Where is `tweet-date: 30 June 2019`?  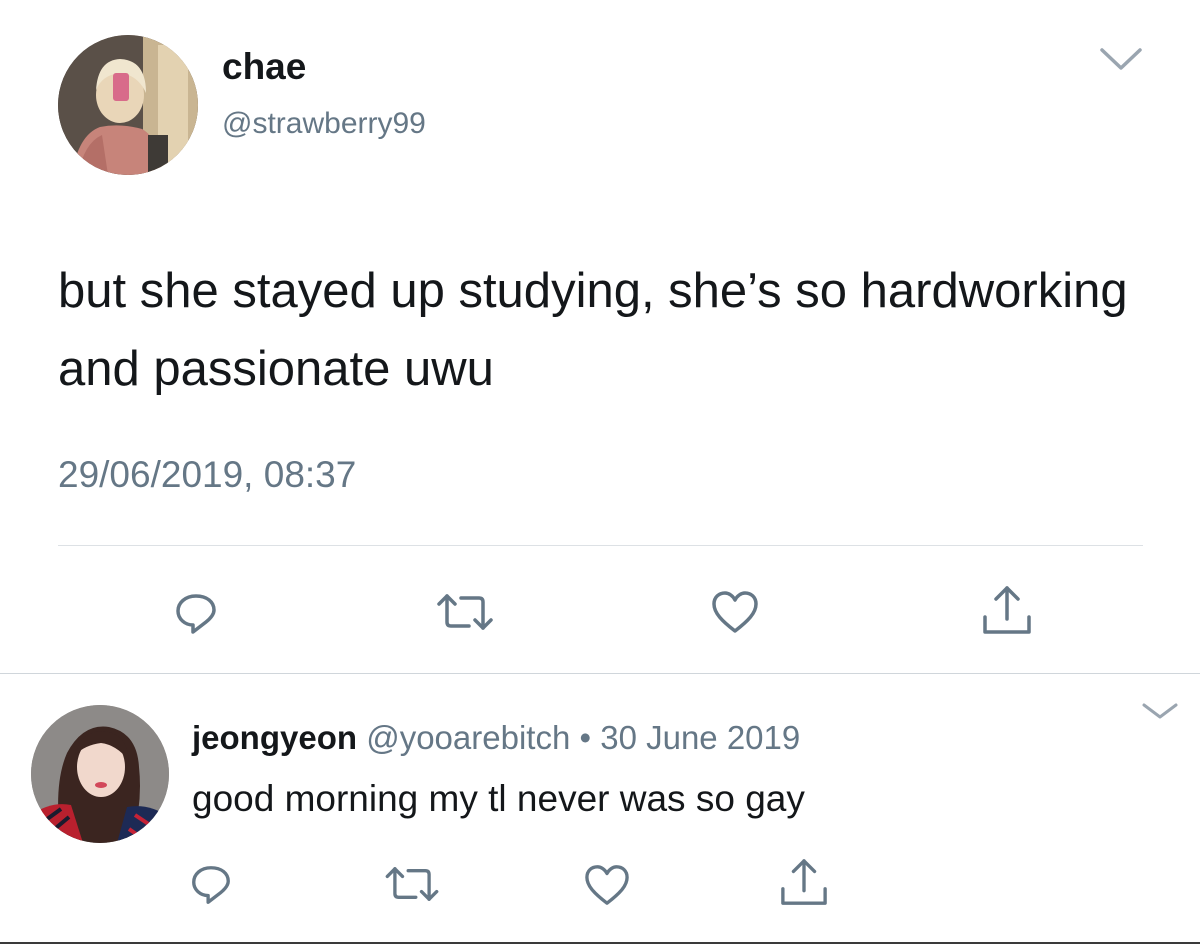
tweet-date: 30 June 2019 is located at coordinates (700, 737).